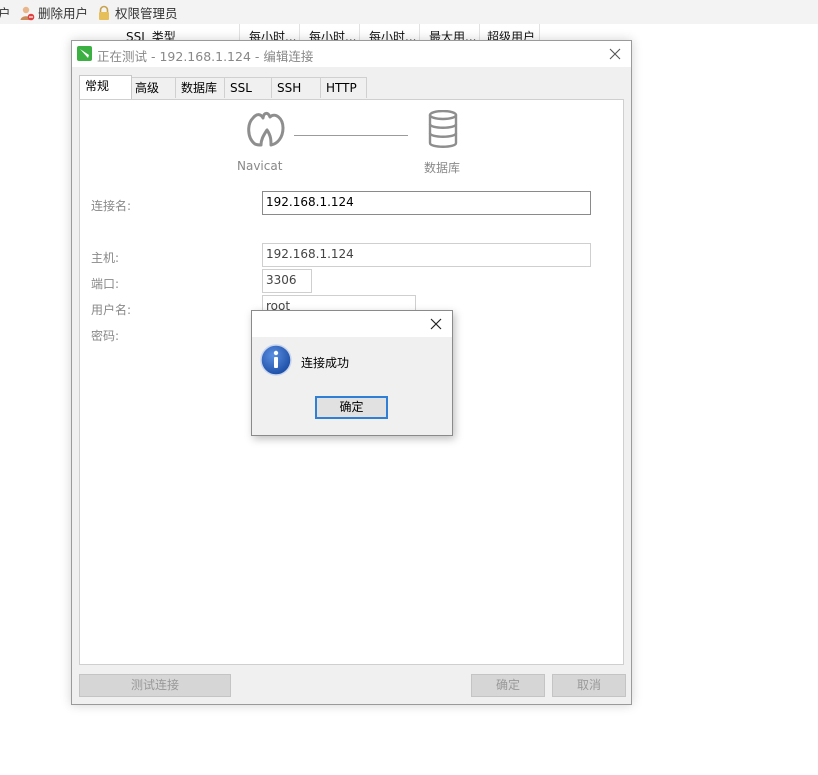 This screenshot has height=775, width=818. I want to click on privilege-admin-label: 权限管理员, so click(146, 13).